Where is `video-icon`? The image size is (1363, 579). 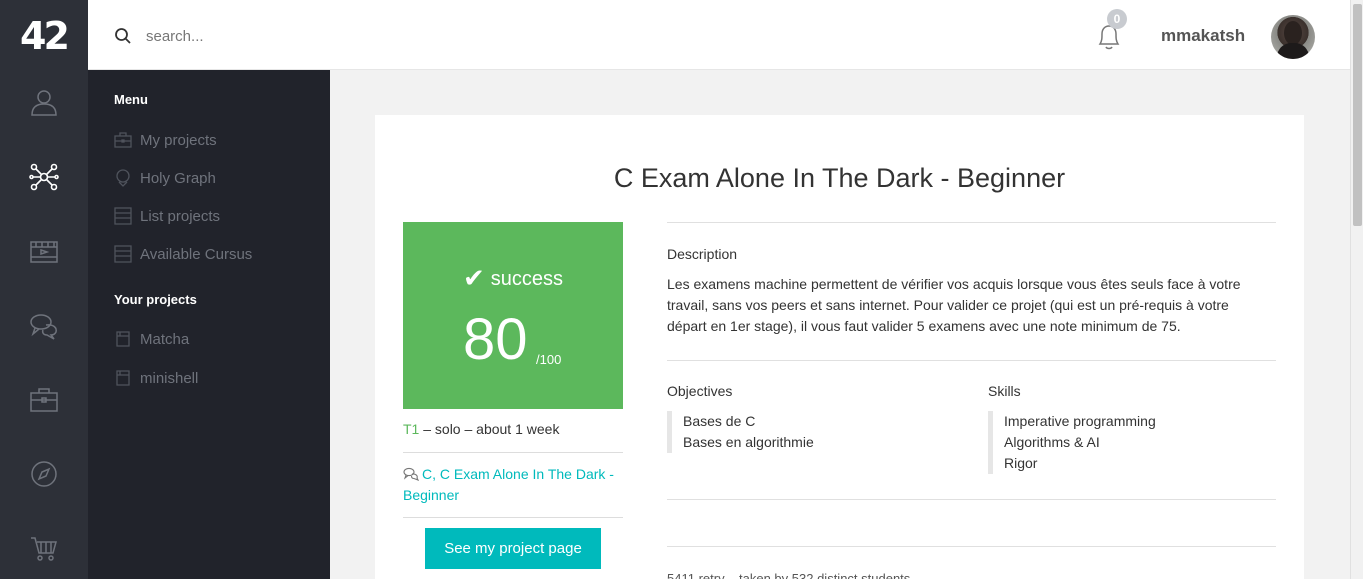 video-icon is located at coordinates (44, 252).